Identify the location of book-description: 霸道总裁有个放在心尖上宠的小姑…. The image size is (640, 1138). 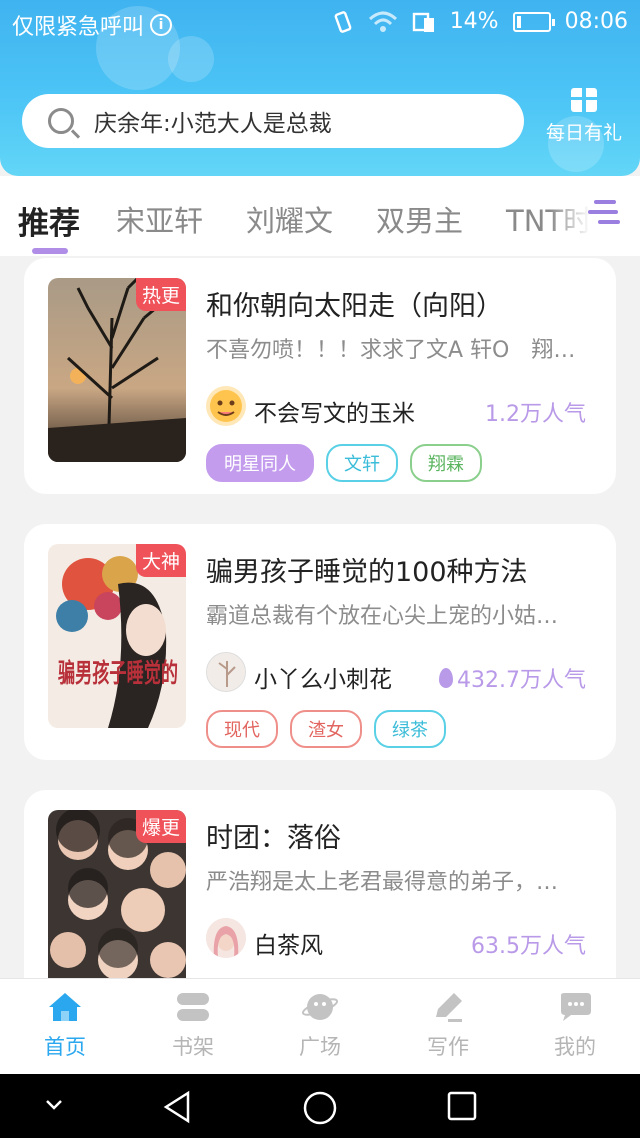
(382, 616).